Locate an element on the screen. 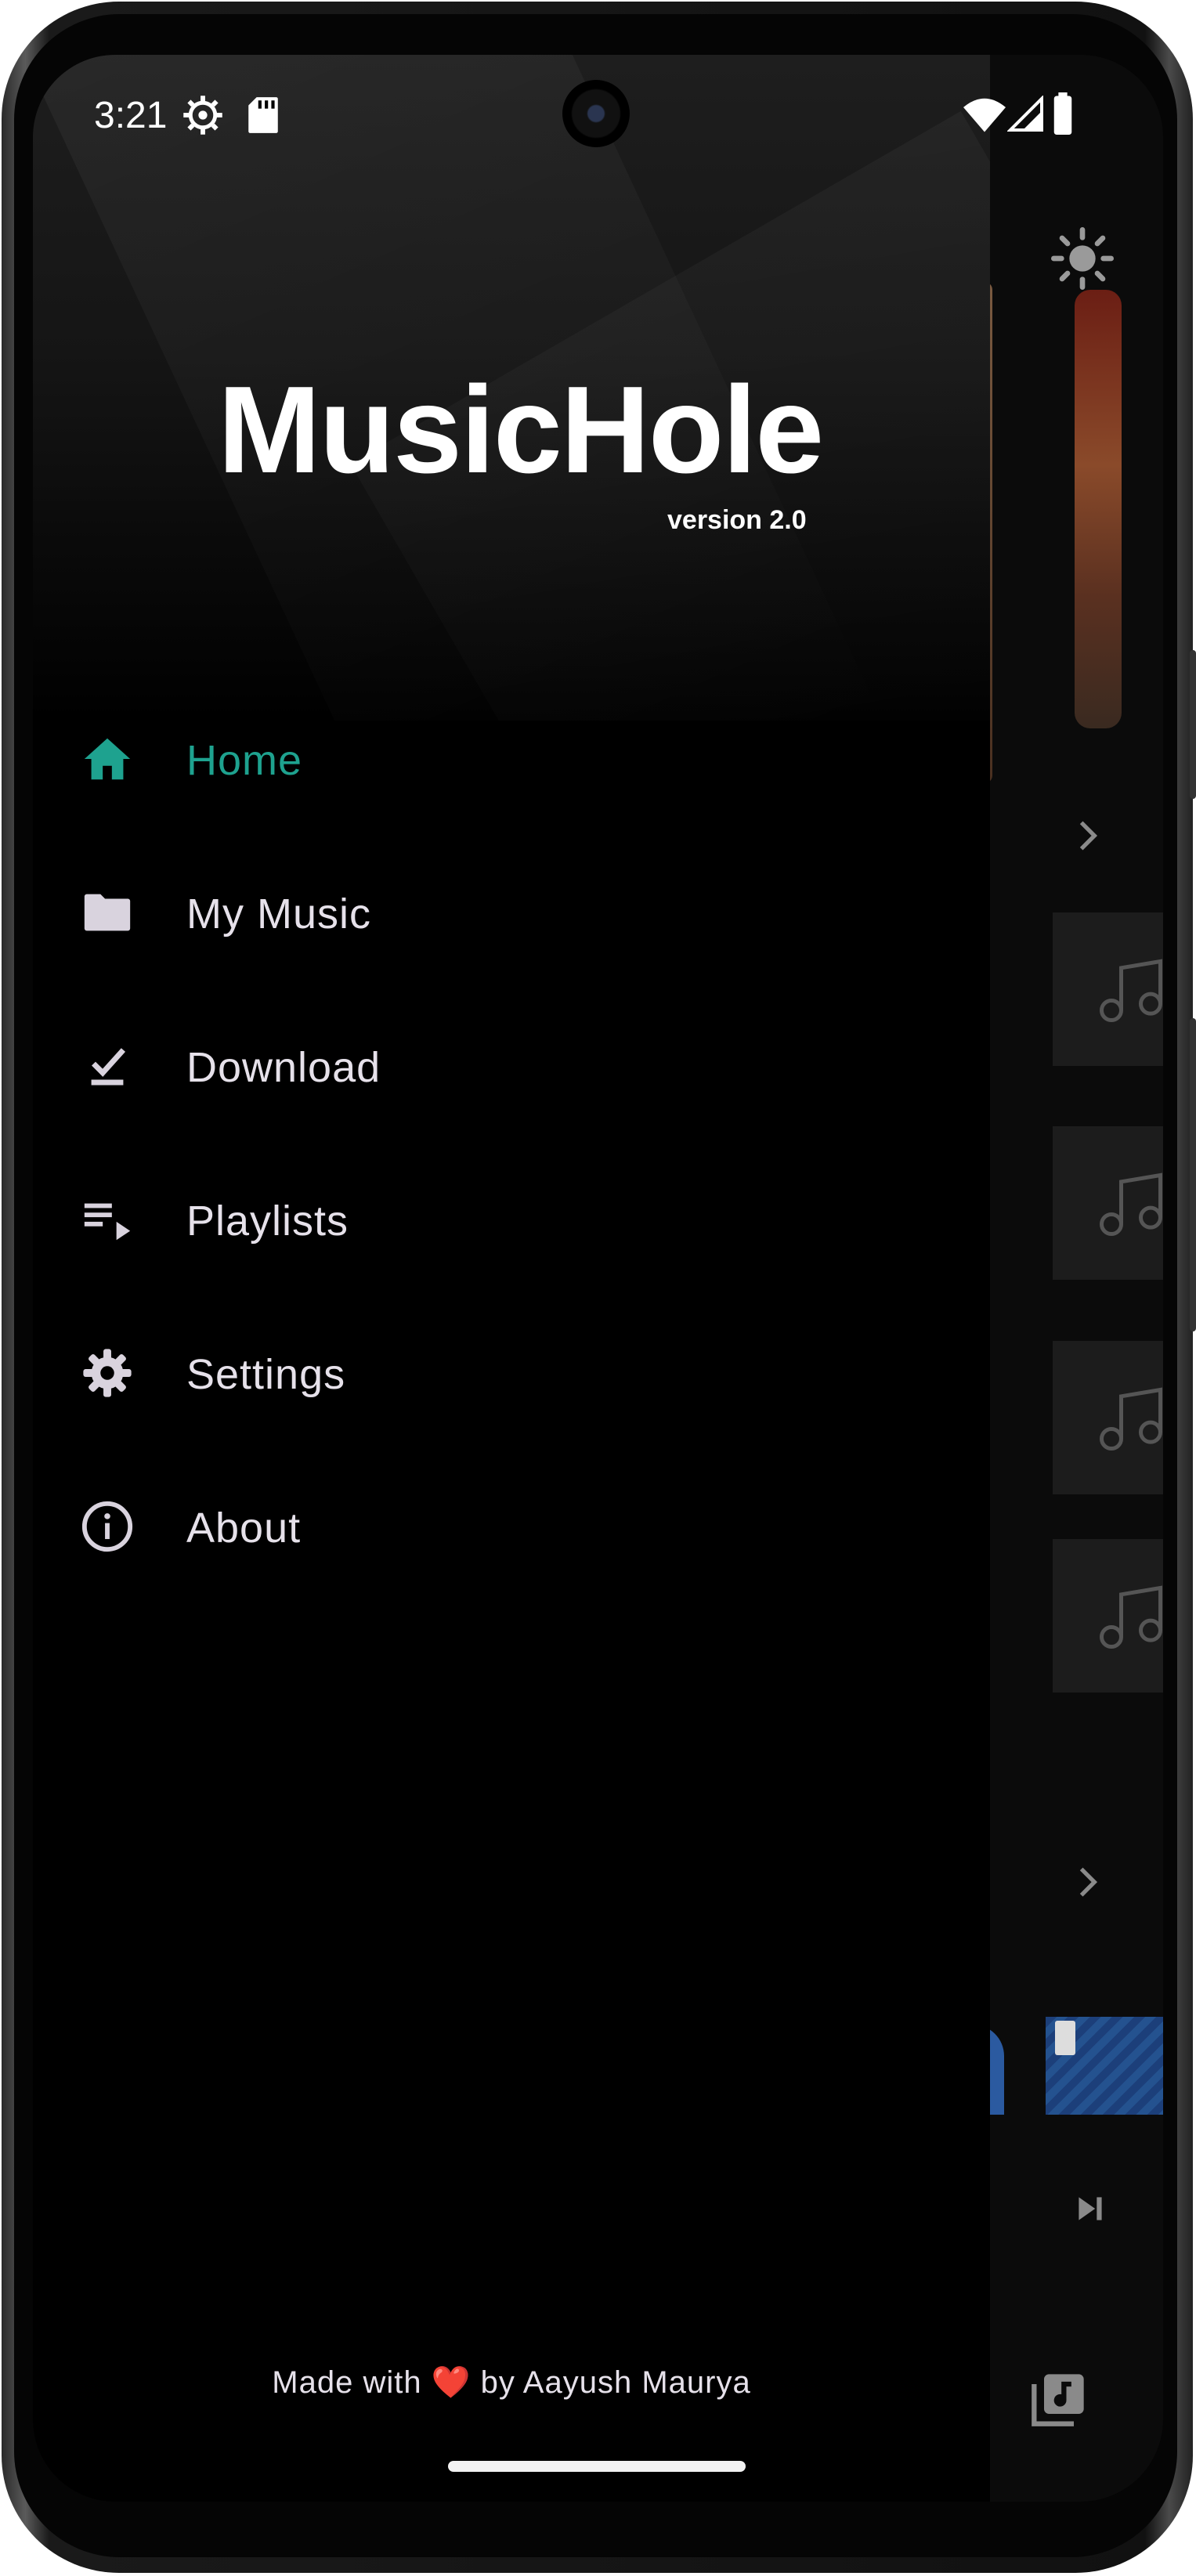  menu-item-label: Download is located at coordinates (283, 1067).